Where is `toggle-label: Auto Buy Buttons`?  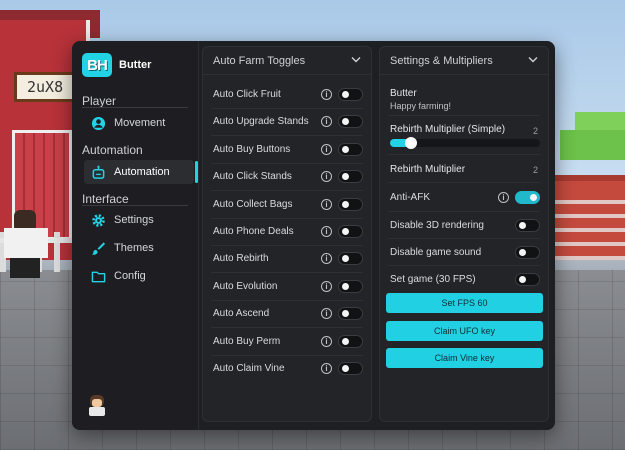
toggle-label: Auto Buy Buttons is located at coordinates (252, 149).